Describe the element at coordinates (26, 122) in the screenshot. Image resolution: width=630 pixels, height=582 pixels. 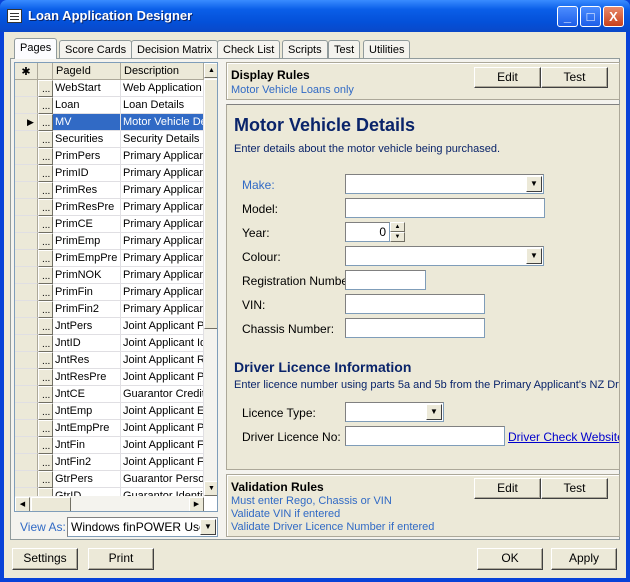
I see `row-selector: ▶` at that location.